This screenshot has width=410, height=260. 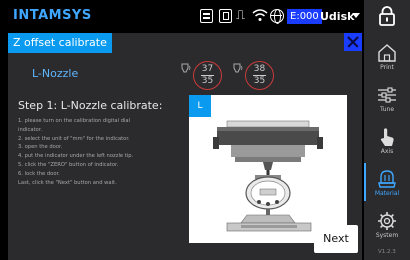 What do you see at coordinates (387, 109) in the screenshot?
I see `sidebar-item-label: Tune` at bounding box center [387, 109].